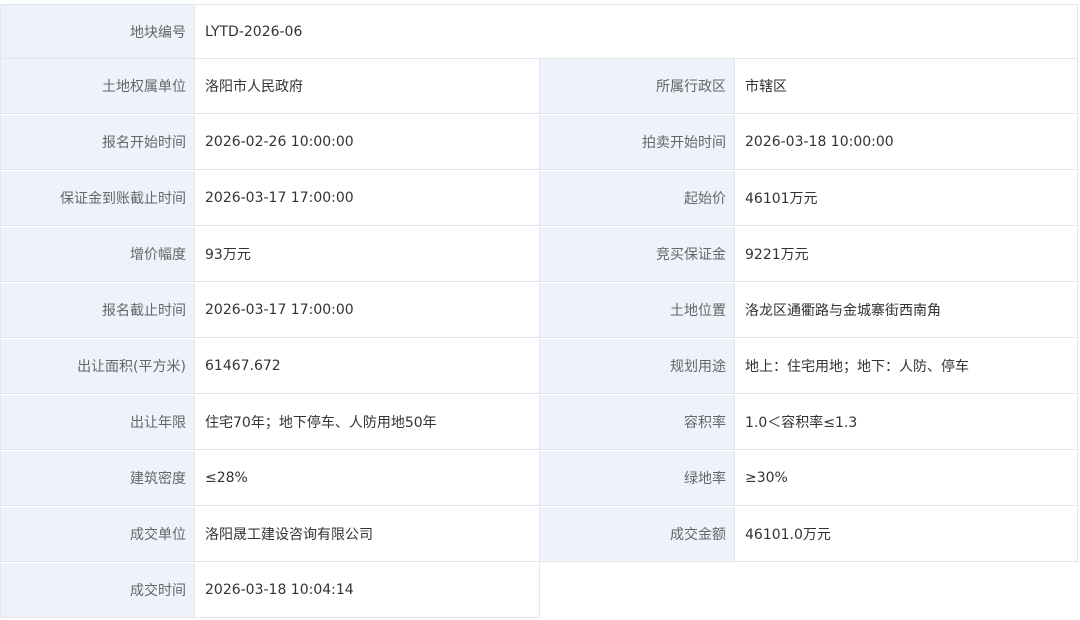  Describe the element at coordinates (97, 198) in the screenshot. I see `deposit-deadline-label: 保证金到账截止时间` at that location.